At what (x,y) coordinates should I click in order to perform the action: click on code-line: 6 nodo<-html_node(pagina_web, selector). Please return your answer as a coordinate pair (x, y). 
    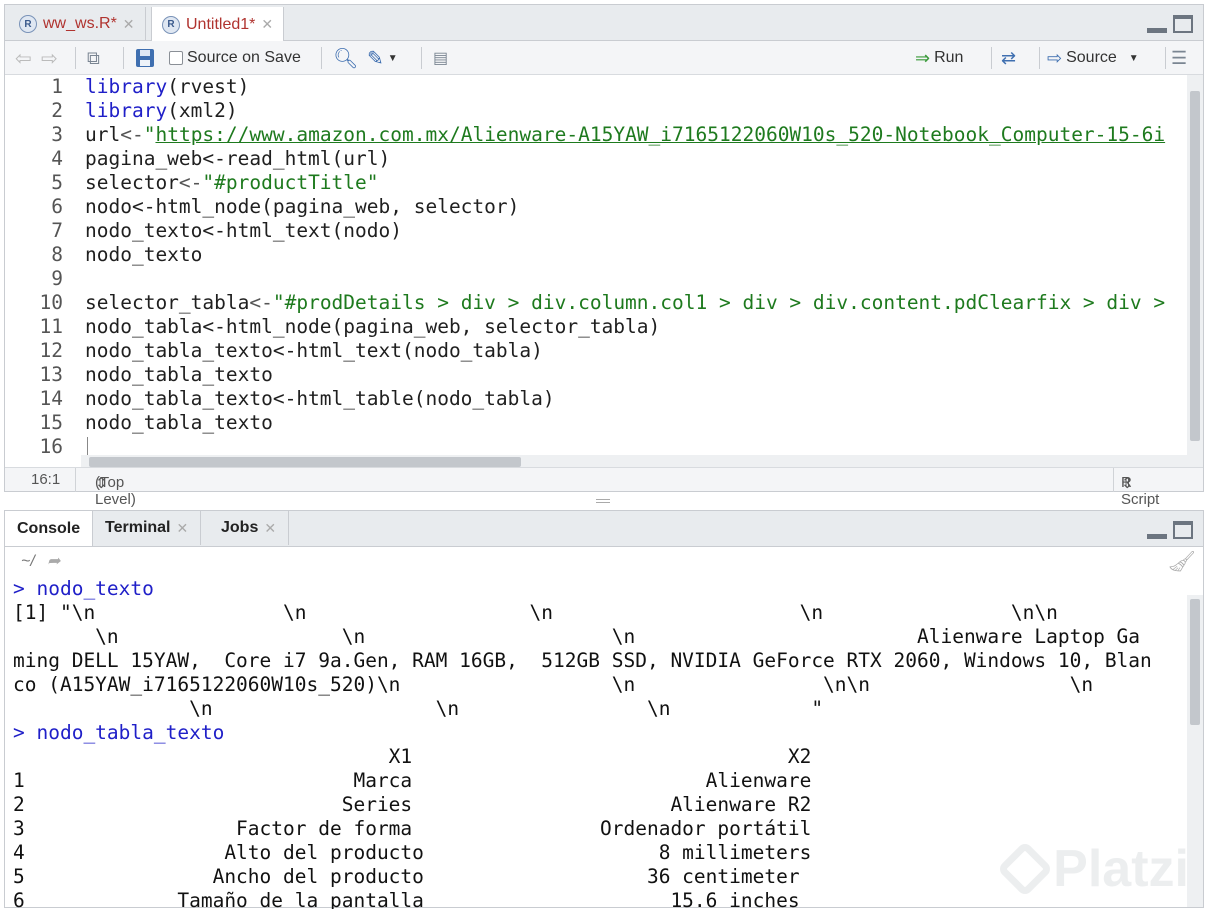
    Looking at the image, I should click on (285, 206).